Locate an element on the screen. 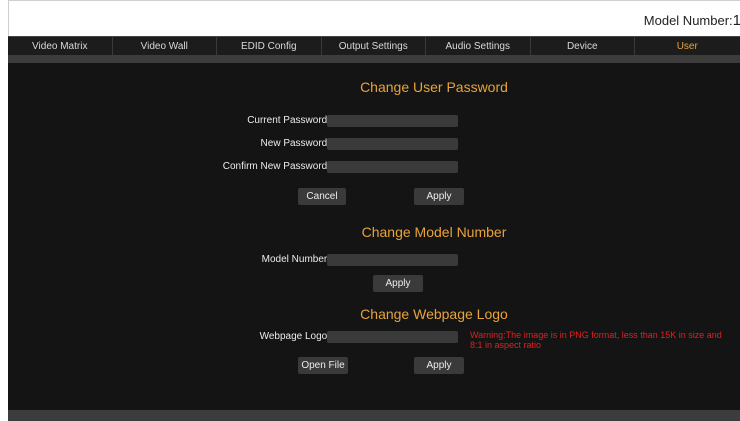  logo-apply-button: Apply is located at coordinates (439, 365).